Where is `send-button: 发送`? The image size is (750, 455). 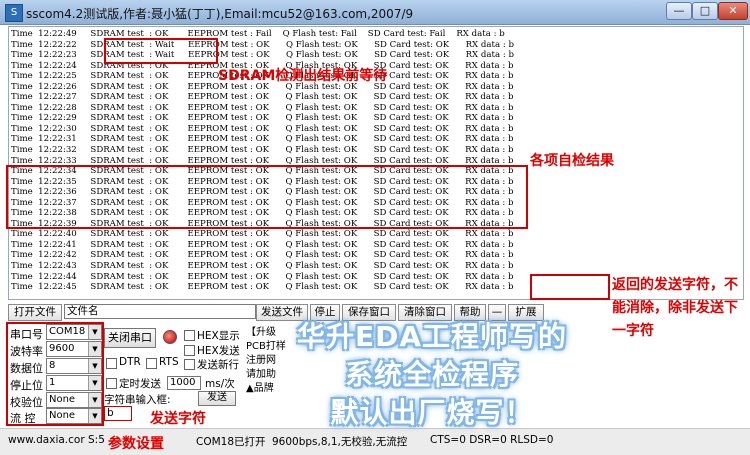 send-button: 发送 is located at coordinates (217, 398).